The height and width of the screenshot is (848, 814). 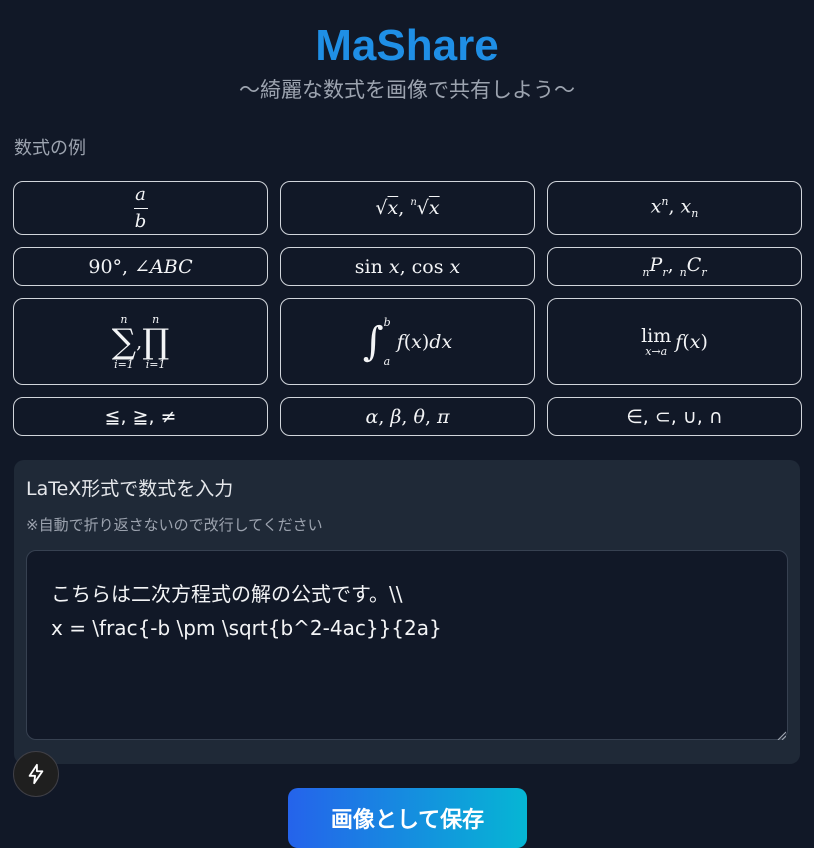 I want to click on example-trig-button: sin x, cos x, so click(x=407, y=266).